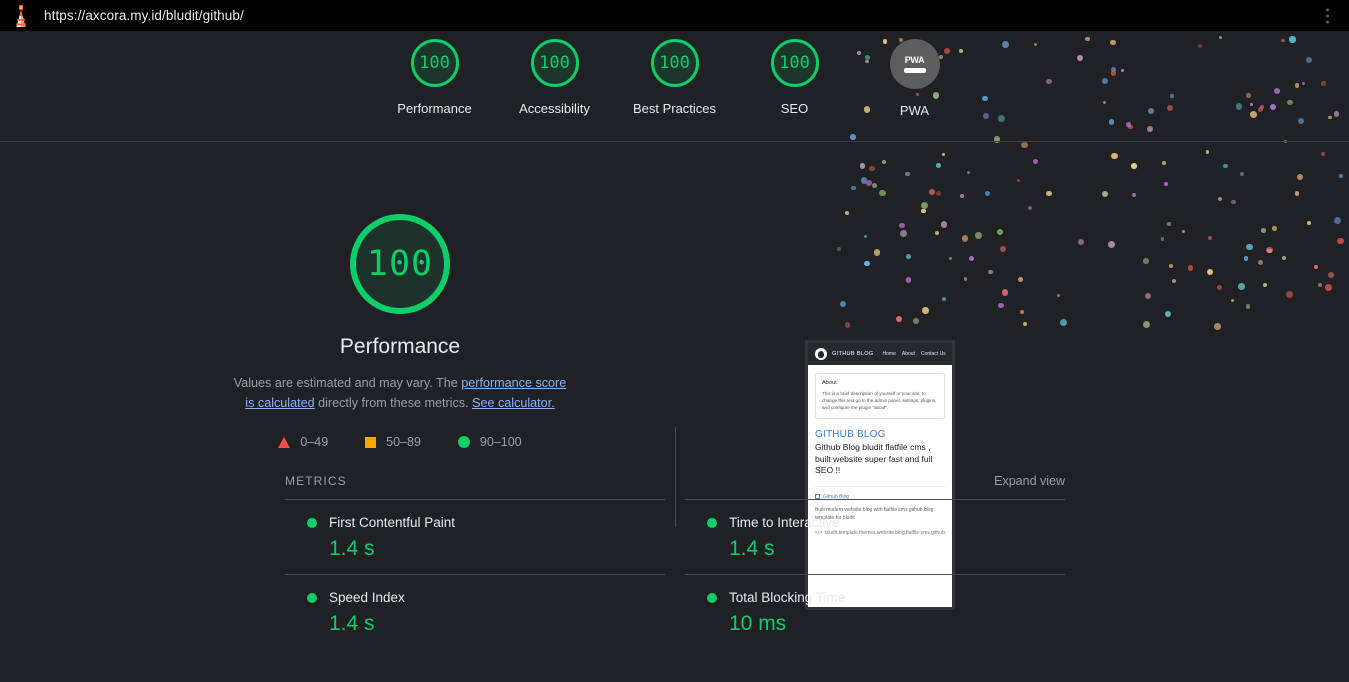 Image resolution: width=1349 pixels, height=682 pixels. What do you see at coordinates (554, 108) in the screenshot?
I see `score-label-accessibility: Accessibility` at bounding box center [554, 108].